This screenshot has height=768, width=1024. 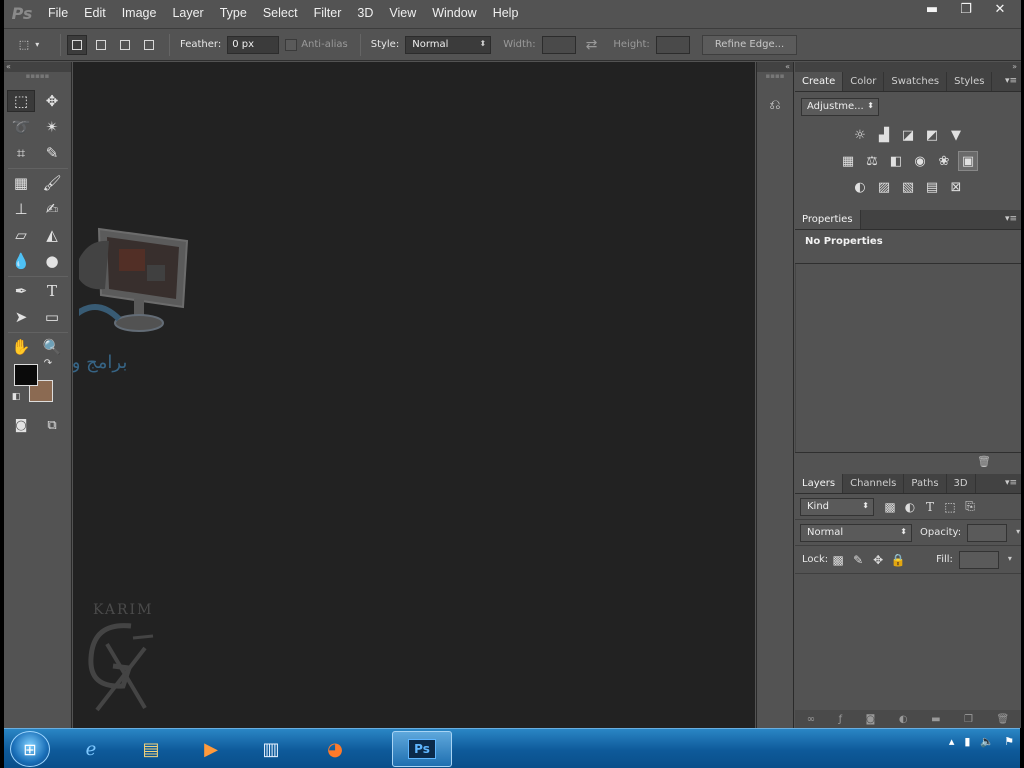 I want to click on curves-icon: ◪, so click(x=908, y=135).